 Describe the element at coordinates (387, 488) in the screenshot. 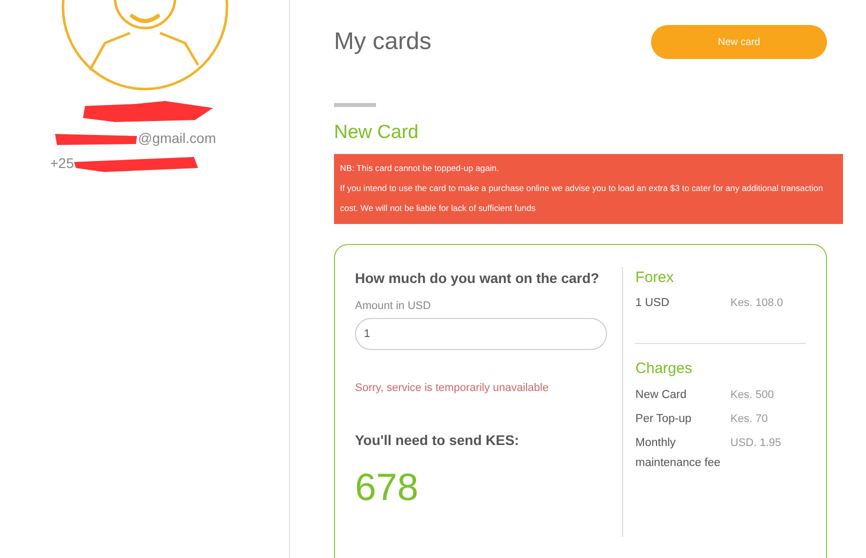

I see `send-amount: 678` at that location.